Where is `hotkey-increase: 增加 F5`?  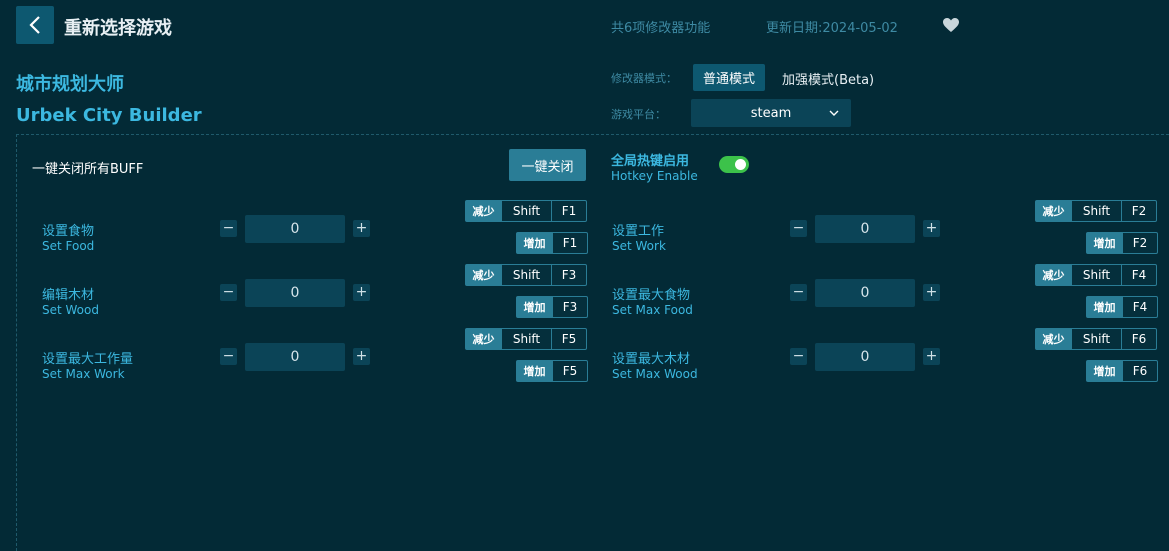
hotkey-increase: 增加 F5 is located at coordinates (552, 371).